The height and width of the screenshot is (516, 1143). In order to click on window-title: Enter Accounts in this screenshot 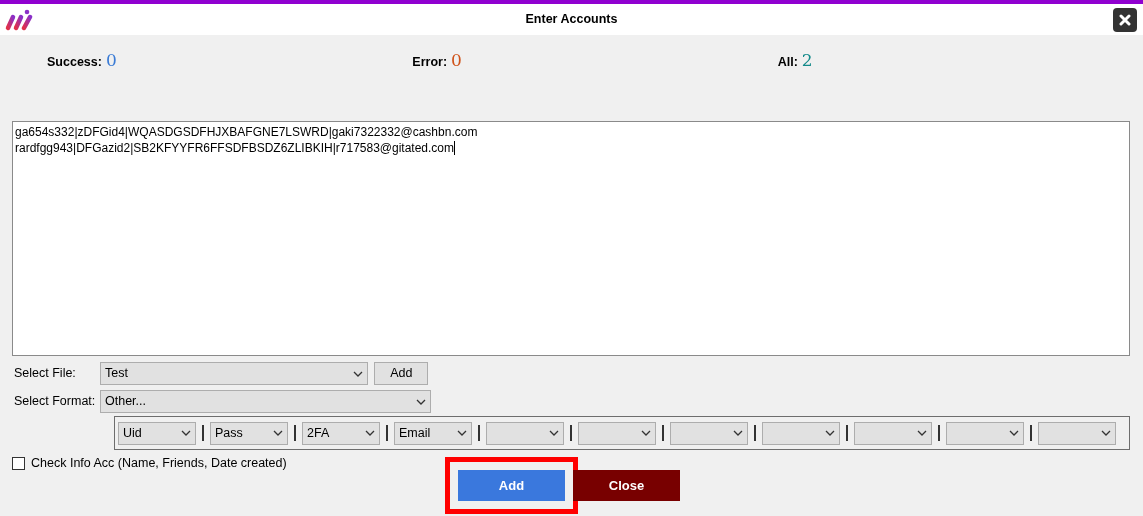, I will do `click(571, 20)`.